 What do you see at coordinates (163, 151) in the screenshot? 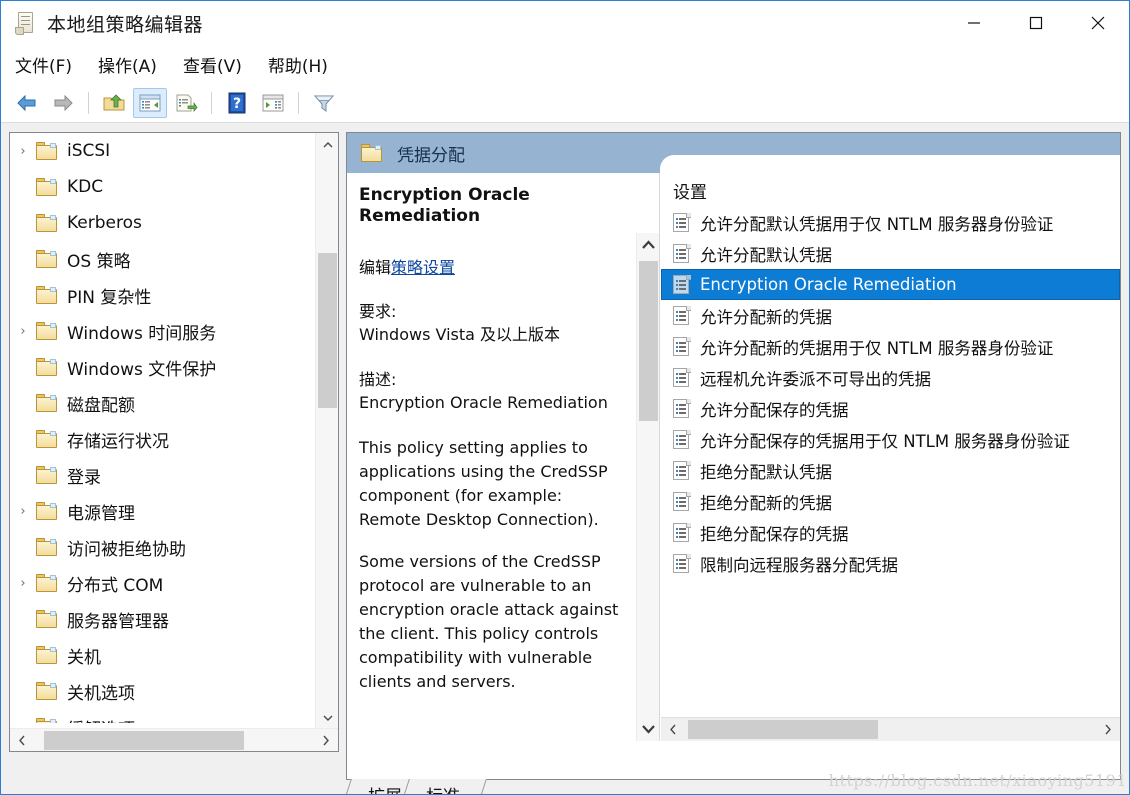
I see `tree-item: › iSCSI` at bounding box center [163, 151].